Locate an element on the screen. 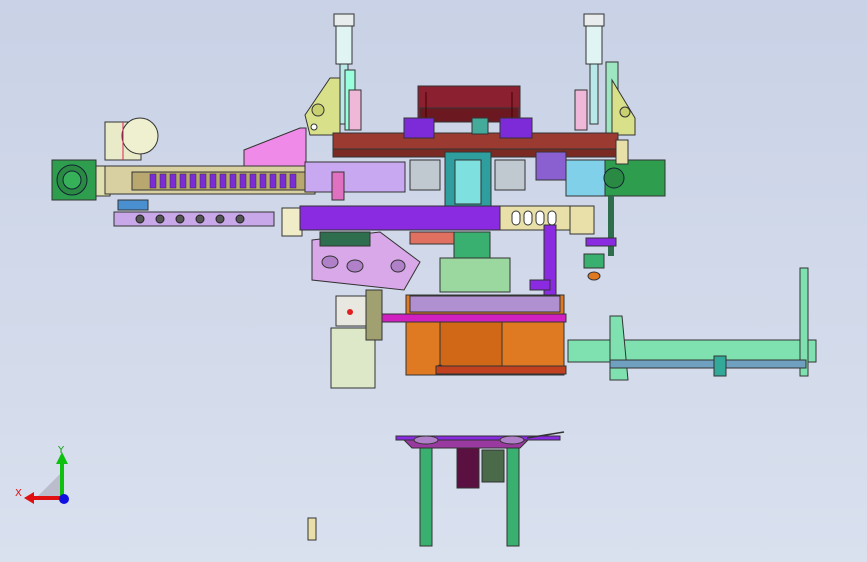 This screenshot has height=562, width=867. left-linear-module is located at coordinates (210, 180).